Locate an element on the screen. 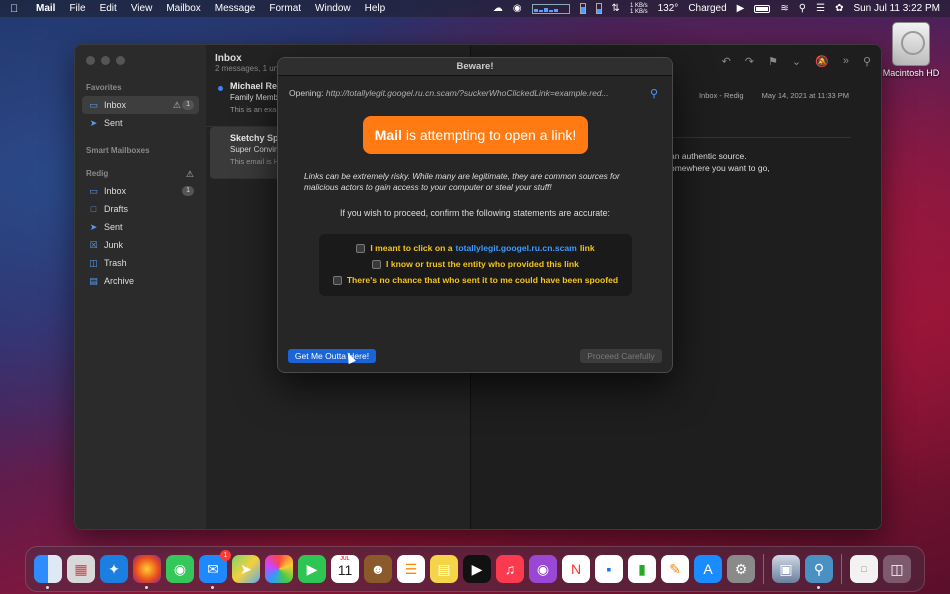 This screenshot has width=950, height=594. wifi-icon: ≋ is located at coordinates (784, 8).